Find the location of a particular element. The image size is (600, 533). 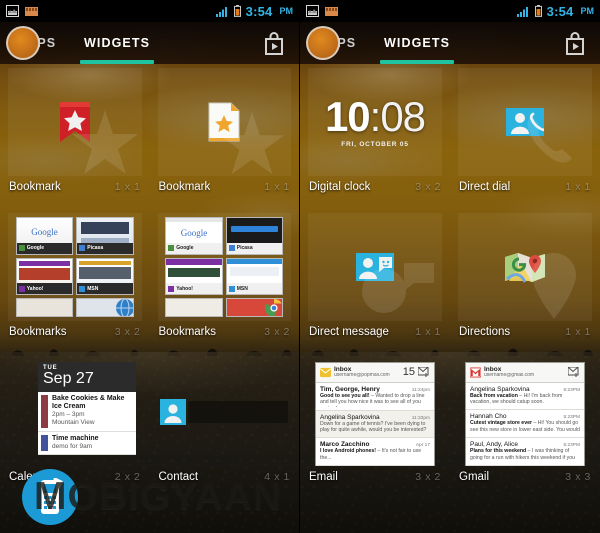

bookmark-label: Picasa is located at coordinates (244, 248).